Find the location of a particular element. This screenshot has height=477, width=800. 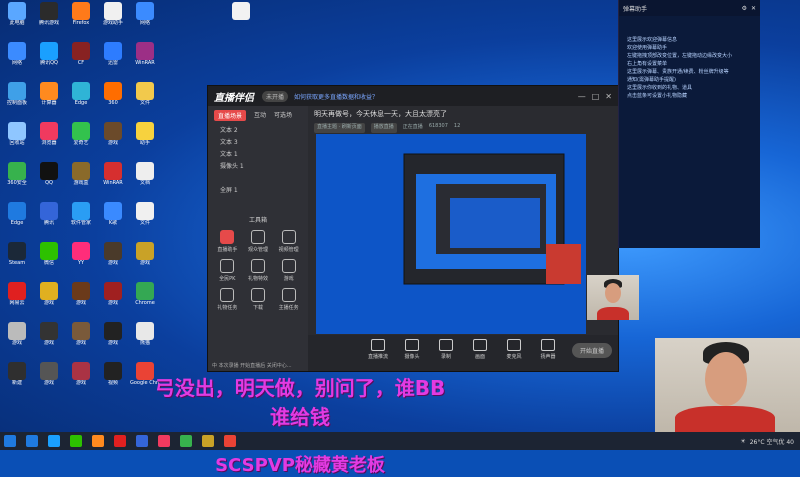

desktop-icon: 腾讯游戏 is located at coordinates (49, 19).